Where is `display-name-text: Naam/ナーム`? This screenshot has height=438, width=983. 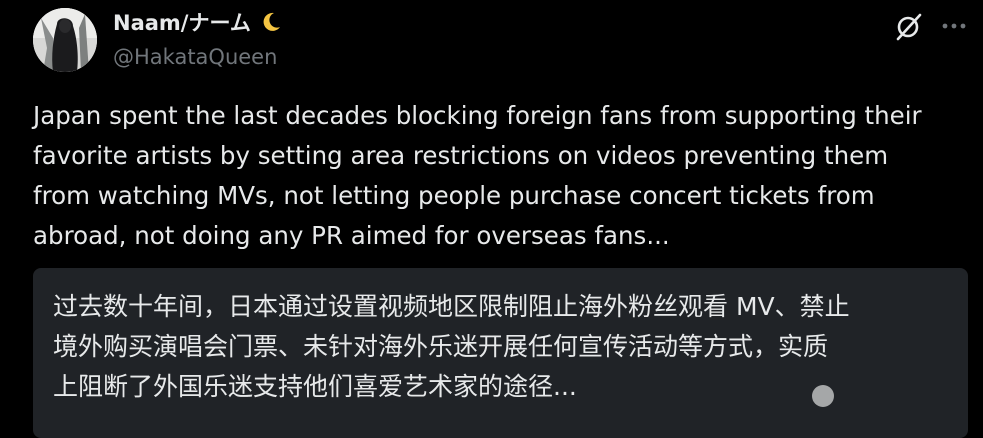 display-name-text: Naam/ナーム is located at coordinates (182, 23).